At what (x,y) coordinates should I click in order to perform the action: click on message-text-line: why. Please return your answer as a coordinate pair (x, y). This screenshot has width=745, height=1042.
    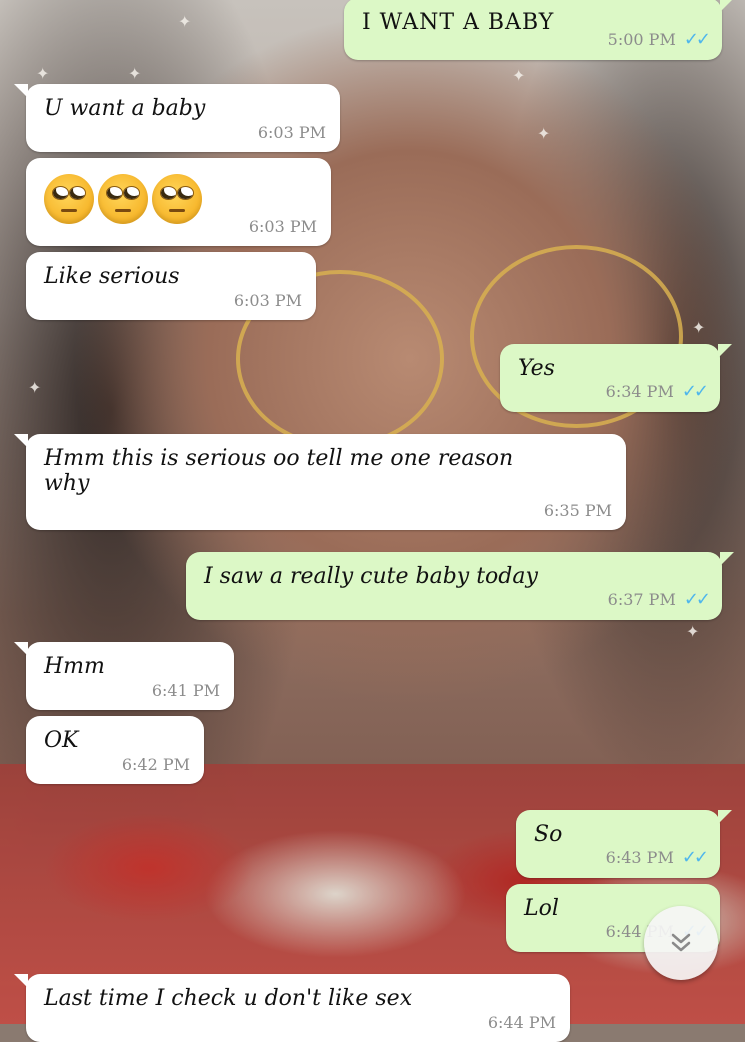
    Looking at the image, I should click on (67, 483).